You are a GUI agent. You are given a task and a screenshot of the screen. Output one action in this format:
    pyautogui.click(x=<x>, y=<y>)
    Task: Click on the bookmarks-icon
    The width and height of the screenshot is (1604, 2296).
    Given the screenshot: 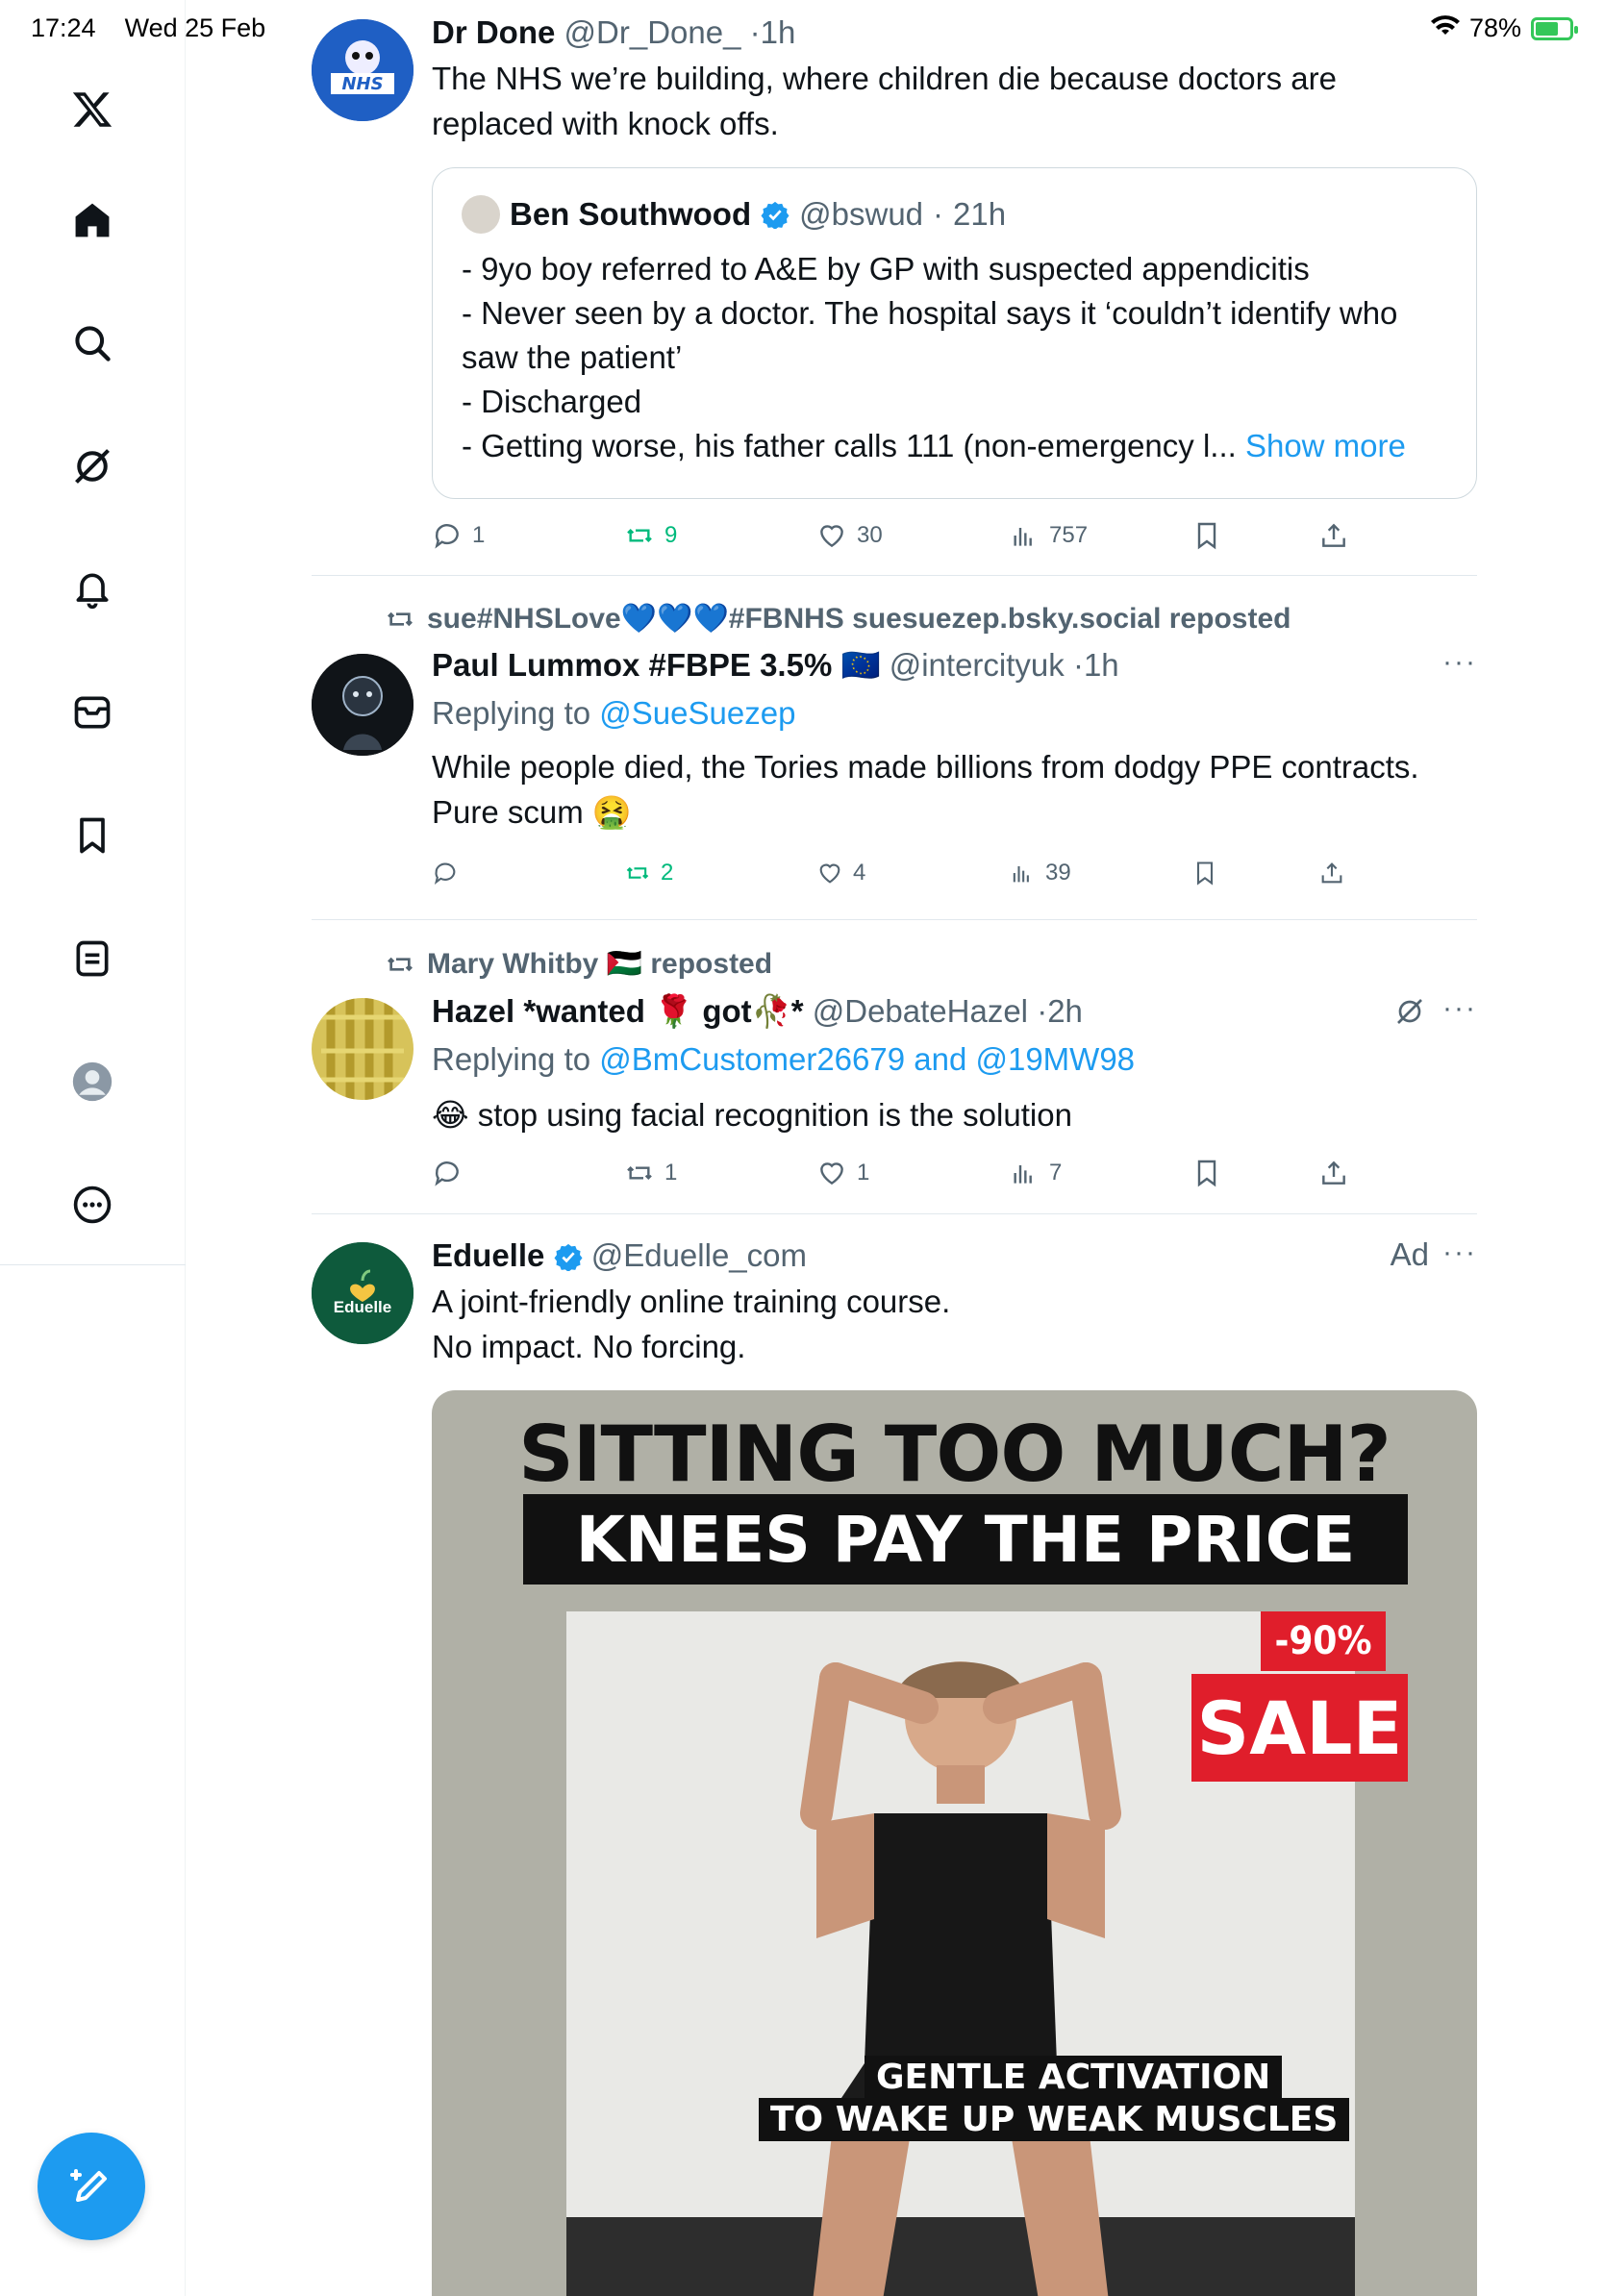 What is the action you would take?
    pyautogui.click(x=92, y=835)
    